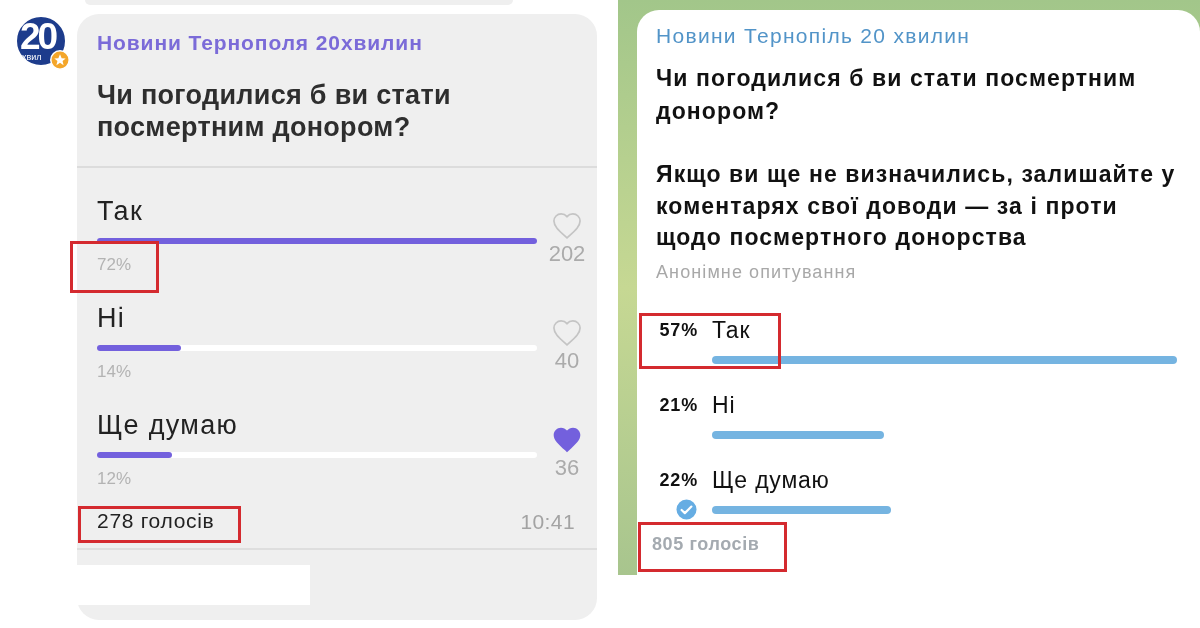 The height and width of the screenshot is (628, 1200). I want to click on vote-count: 202, so click(567, 254).